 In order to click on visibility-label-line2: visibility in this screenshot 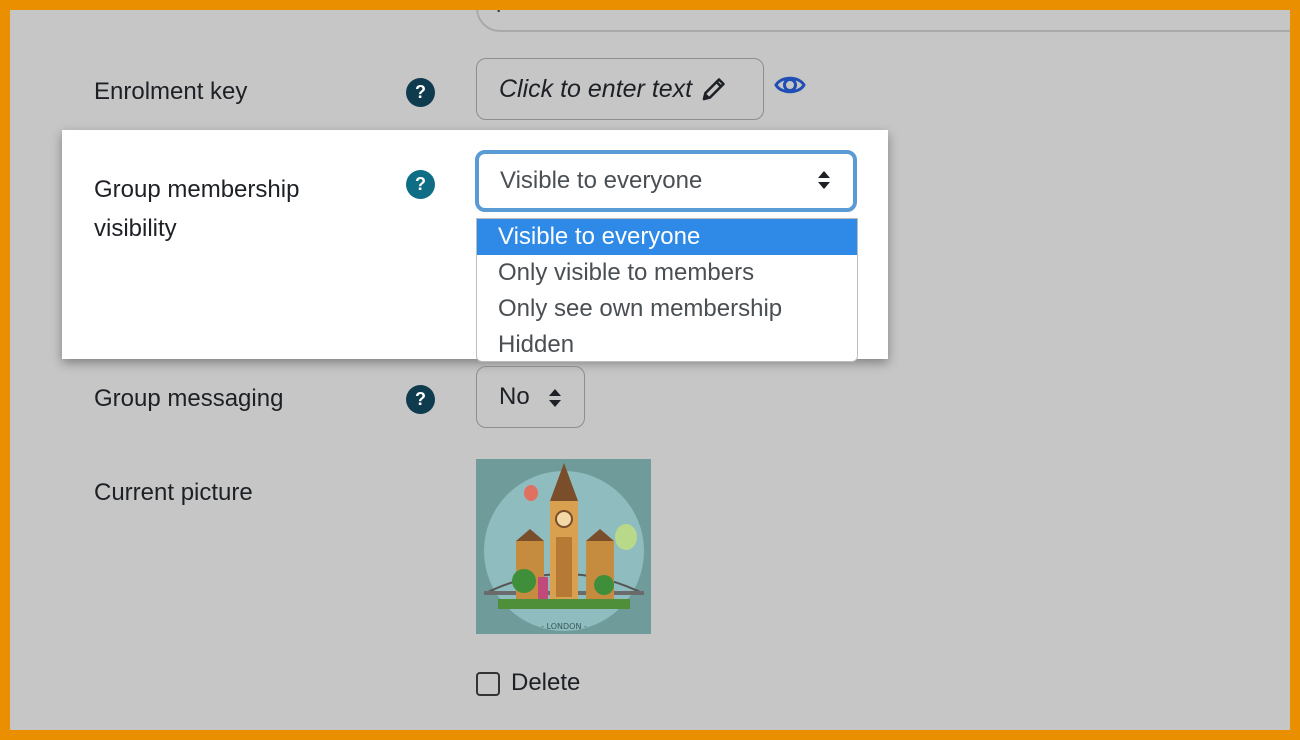, I will do `click(135, 228)`.